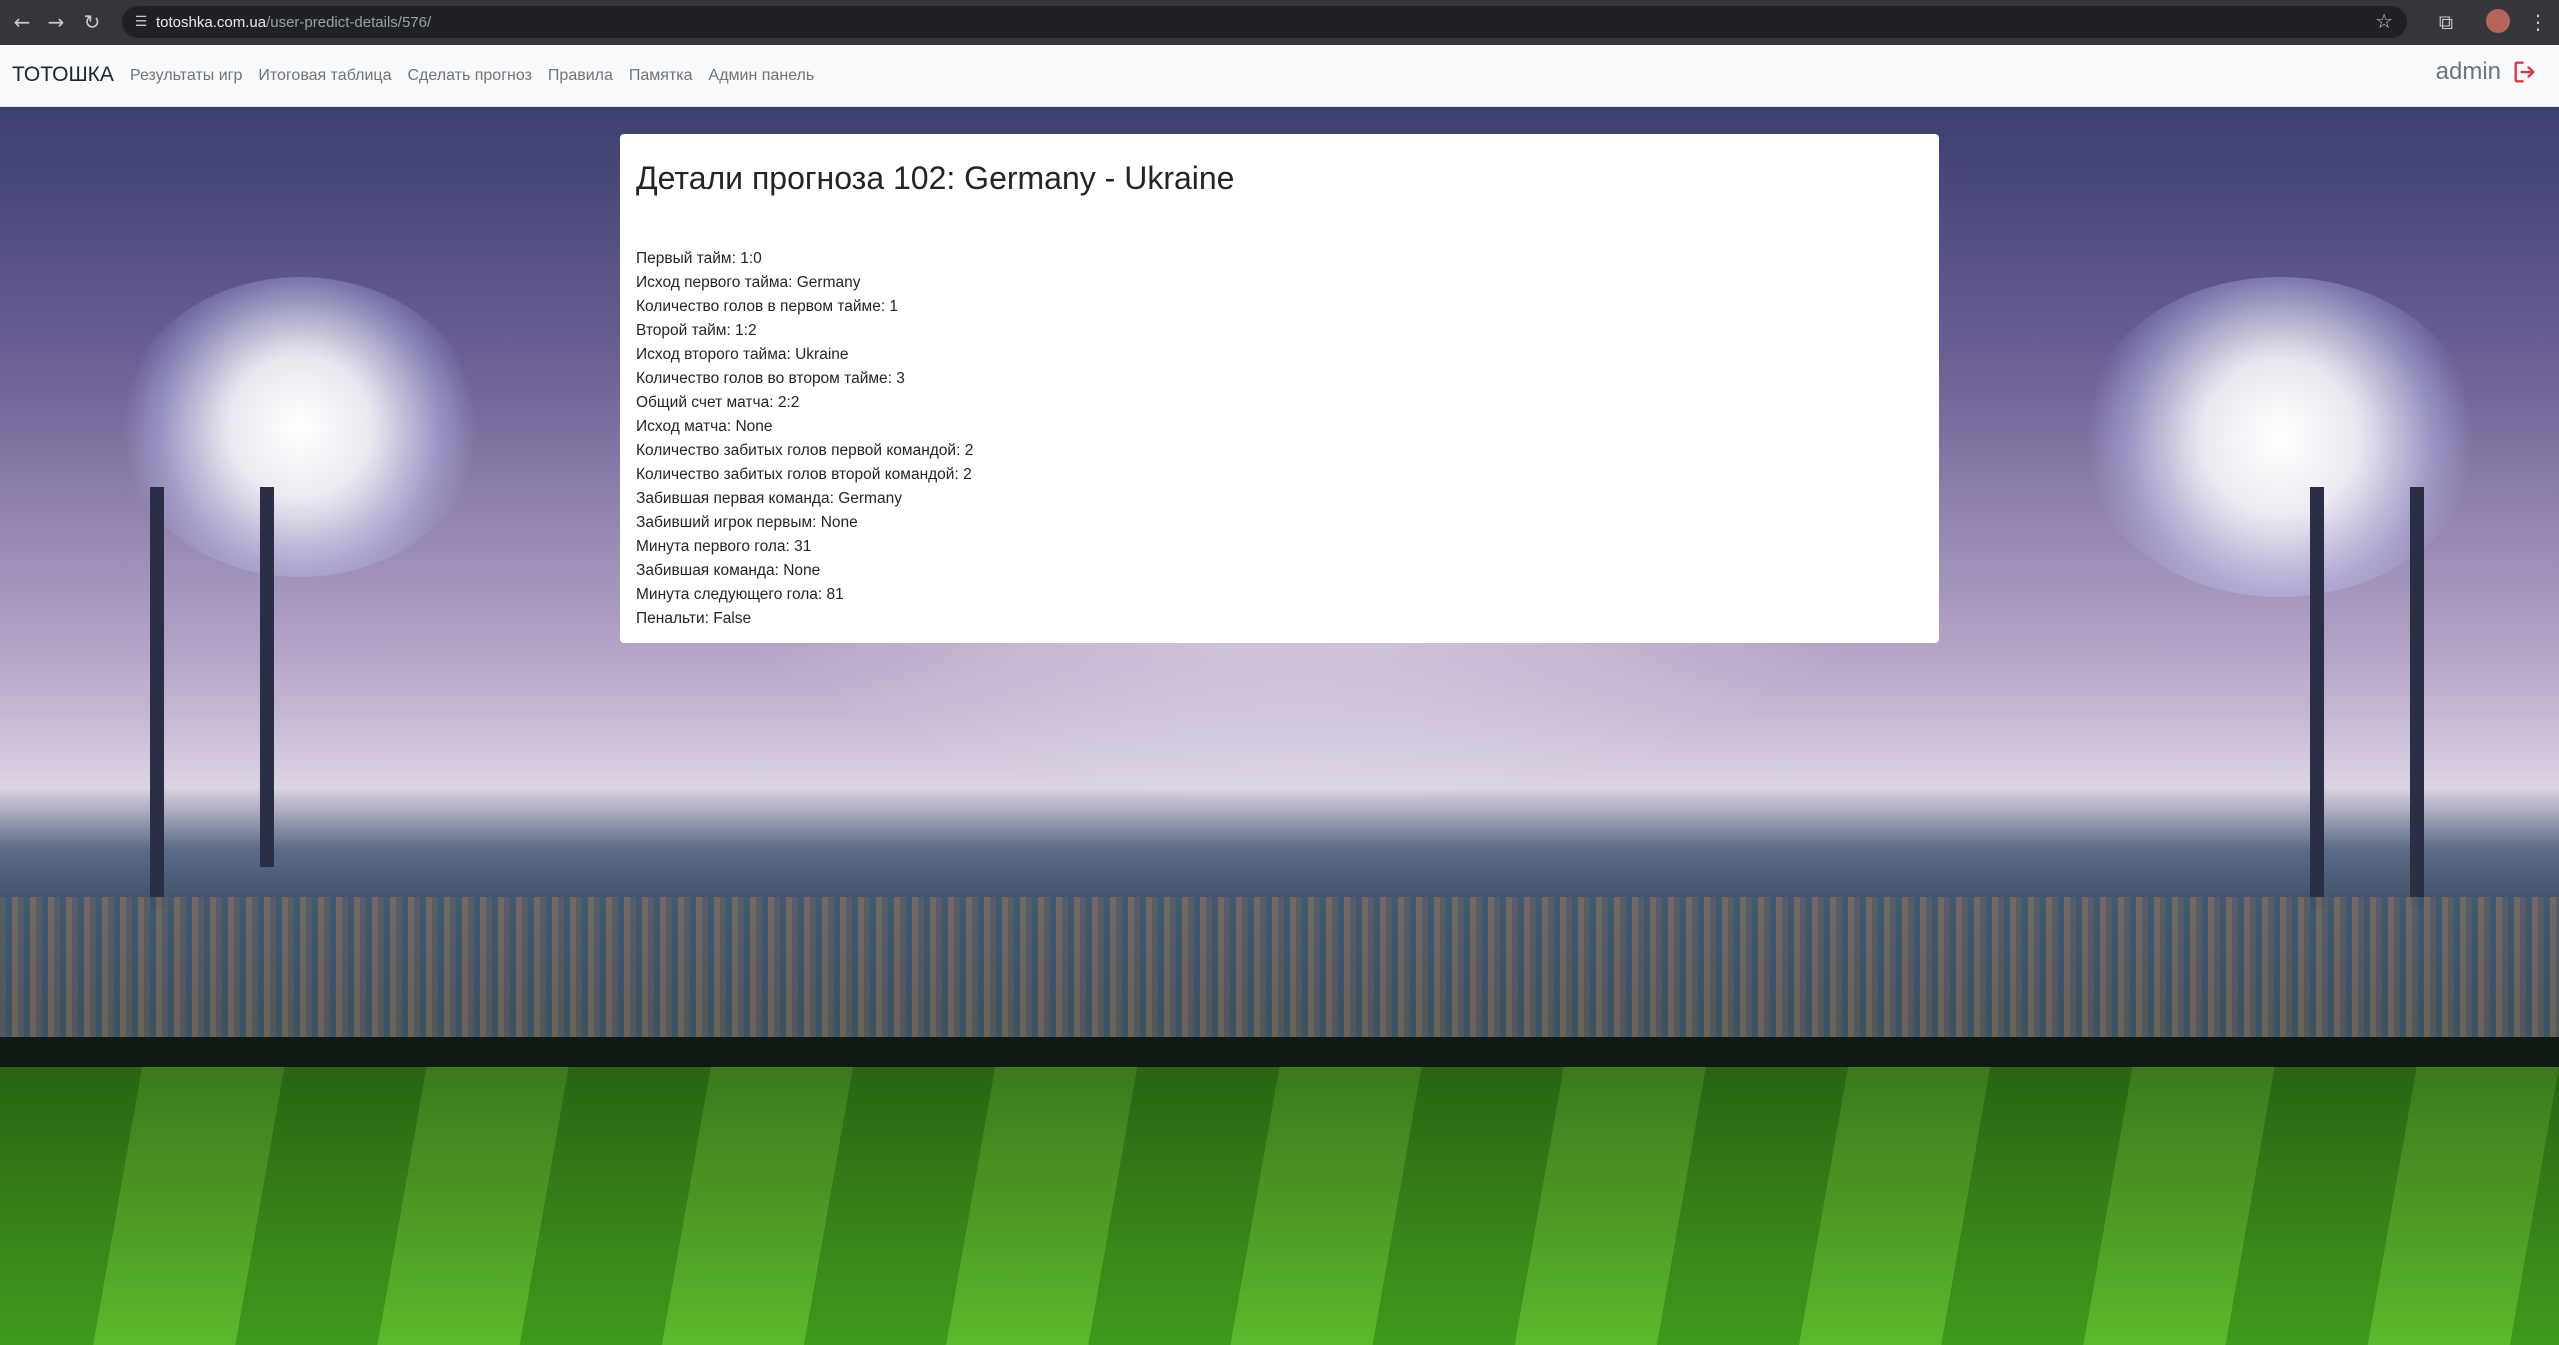 The height and width of the screenshot is (1345, 2559). Describe the element at coordinates (349, 22) in the screenshot. I see `url-path: /user-predict-details/576/` at that location.